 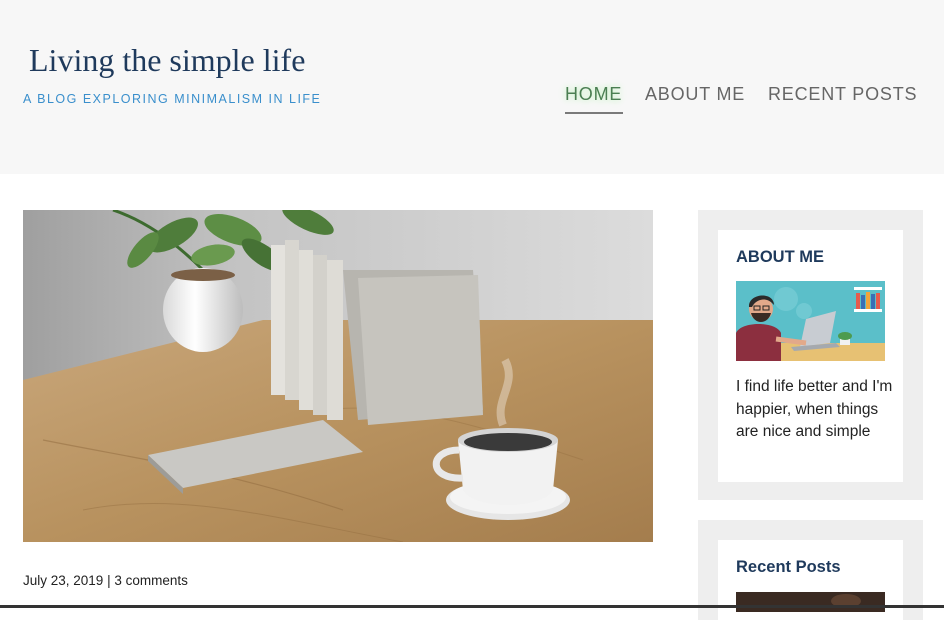 I want to click on nav-about-me-link: ABOUT ME, so click(x=695, y=94).